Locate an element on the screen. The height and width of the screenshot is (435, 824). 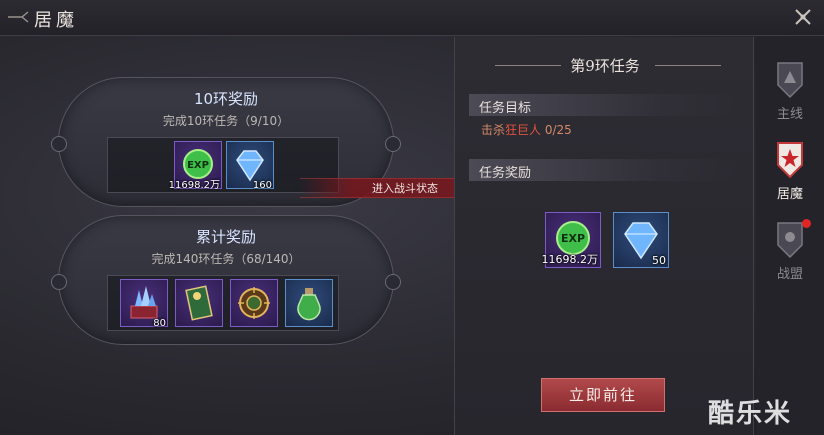
goal-prefix: 击杀 is located at coordinates (493, 130).